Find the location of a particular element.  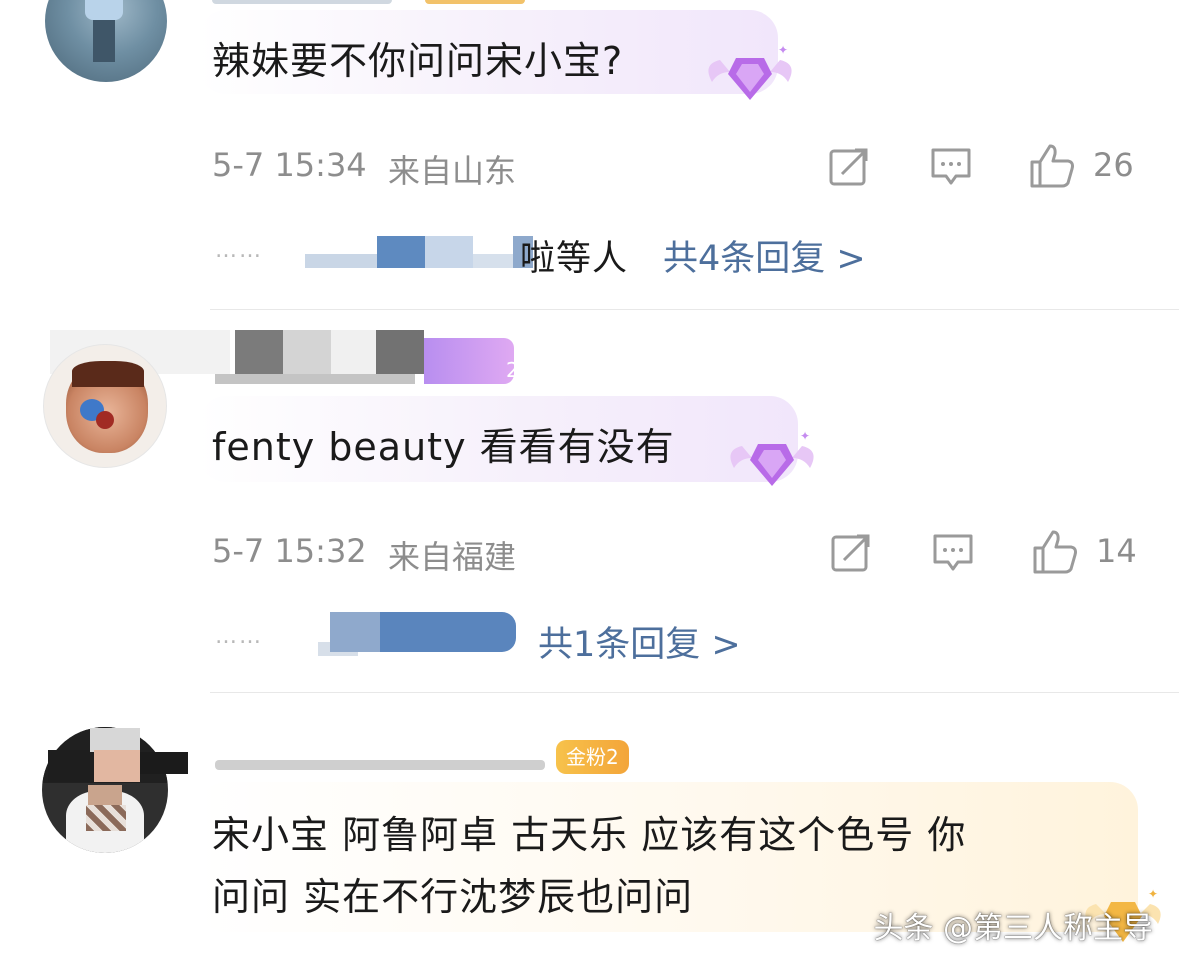

like-count: 14 is located at coordinates (1116, 551).